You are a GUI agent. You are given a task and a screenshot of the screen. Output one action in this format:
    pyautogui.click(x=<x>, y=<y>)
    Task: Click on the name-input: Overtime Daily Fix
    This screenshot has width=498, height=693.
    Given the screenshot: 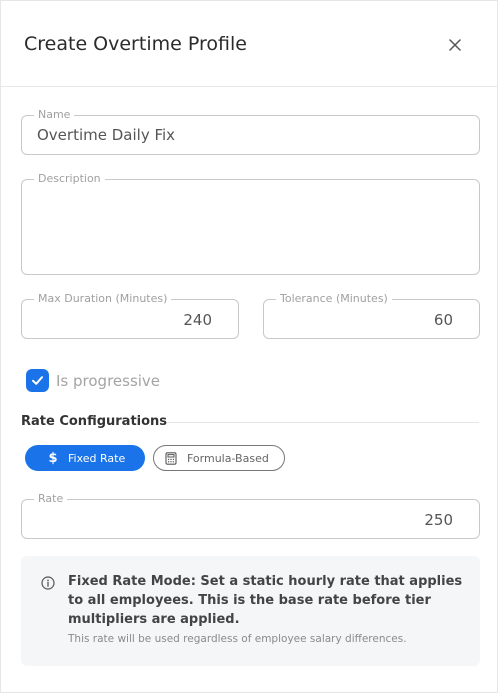 What is the action you would take?
    pyautogui.click(x=106, y=135)
    